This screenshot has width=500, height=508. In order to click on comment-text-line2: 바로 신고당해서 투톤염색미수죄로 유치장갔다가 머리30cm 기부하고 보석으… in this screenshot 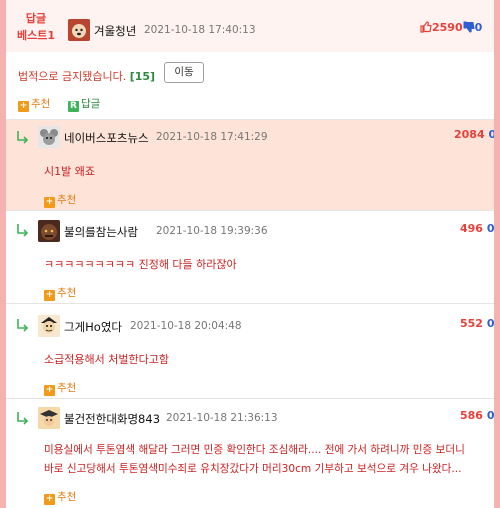, I will do `click(253, 469)`.